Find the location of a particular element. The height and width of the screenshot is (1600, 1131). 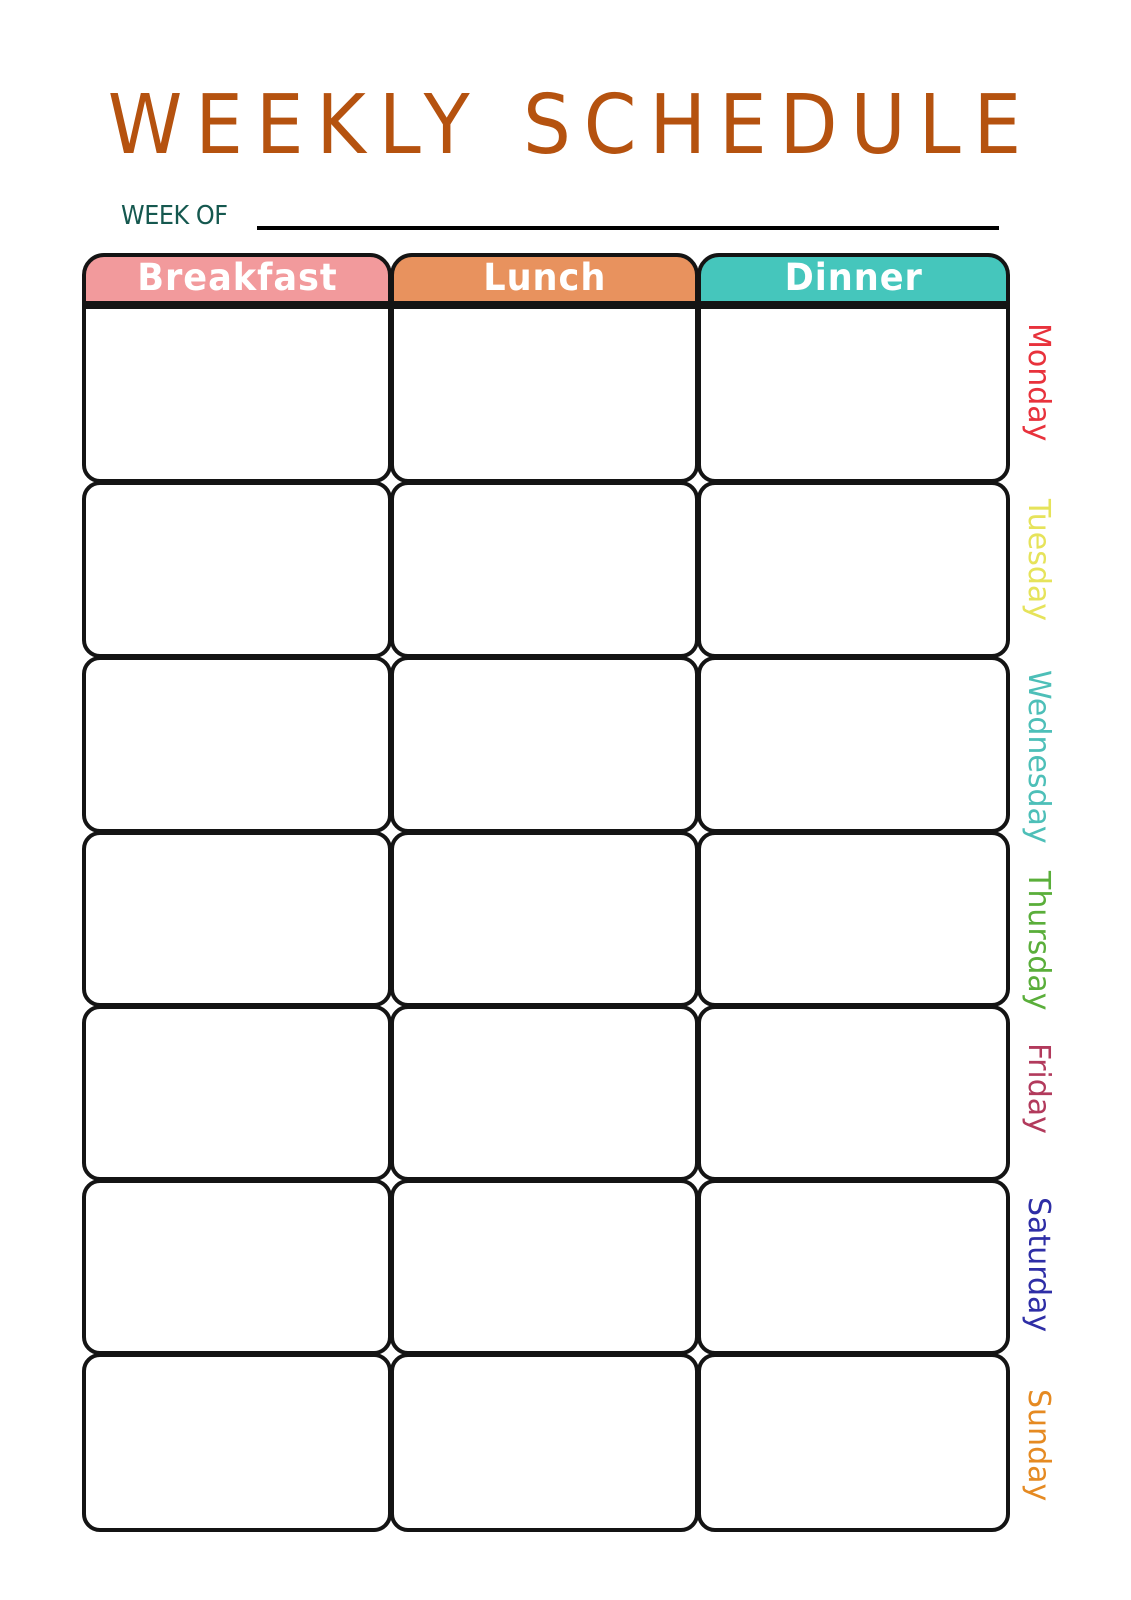

meal-cell-thursday-breakfast is located at coordinates (237, 919).